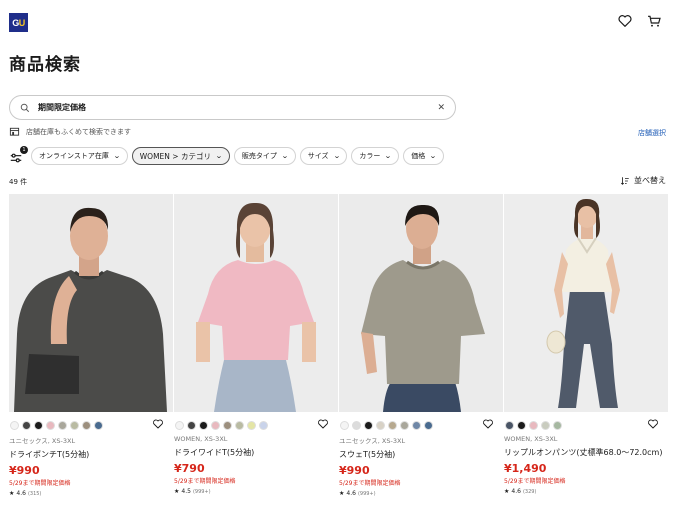 Image resolution: width=674 pixels, height=516 pixels. I want to click on filter-category: WOMEN > カテゴリ ⌄, so click(180, 156).